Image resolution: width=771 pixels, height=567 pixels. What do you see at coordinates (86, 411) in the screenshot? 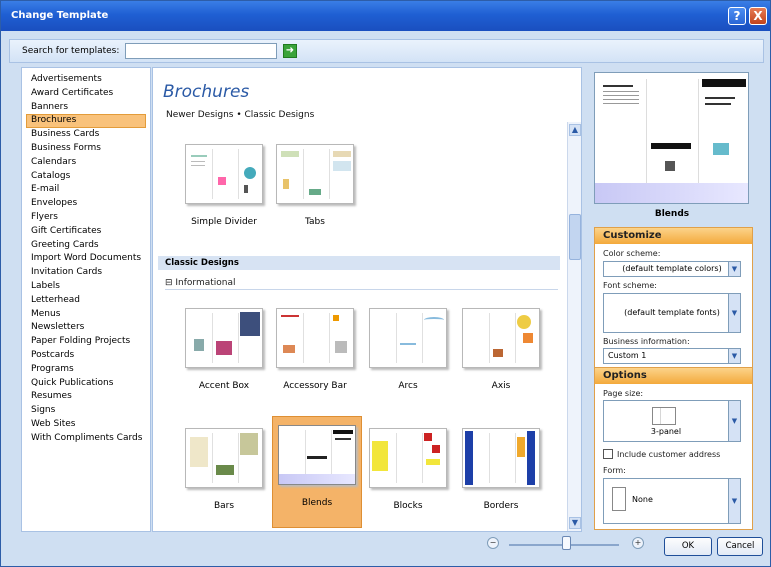
I see `category-item: Signs` at bounding box center [86, 411].